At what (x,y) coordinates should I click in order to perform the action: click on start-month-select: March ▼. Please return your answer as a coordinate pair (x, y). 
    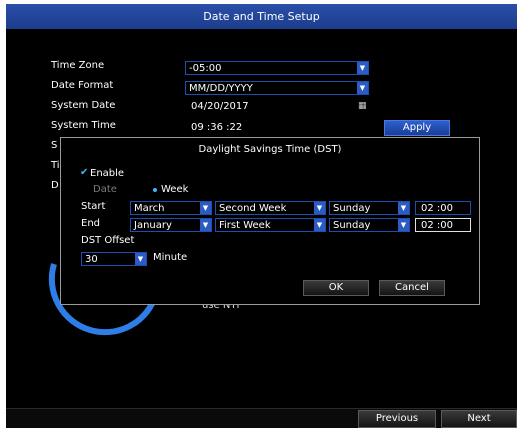
    Looking at the image, I should click on (171, 208).